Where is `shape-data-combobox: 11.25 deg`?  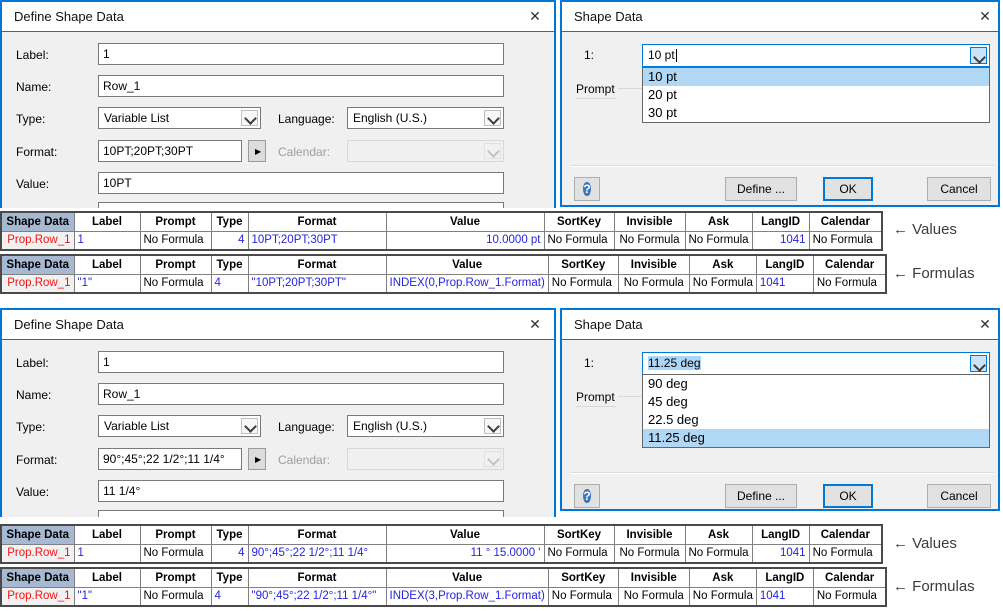 shape-data-combobox: 11.25 deg is located at coordinates (816, 363).